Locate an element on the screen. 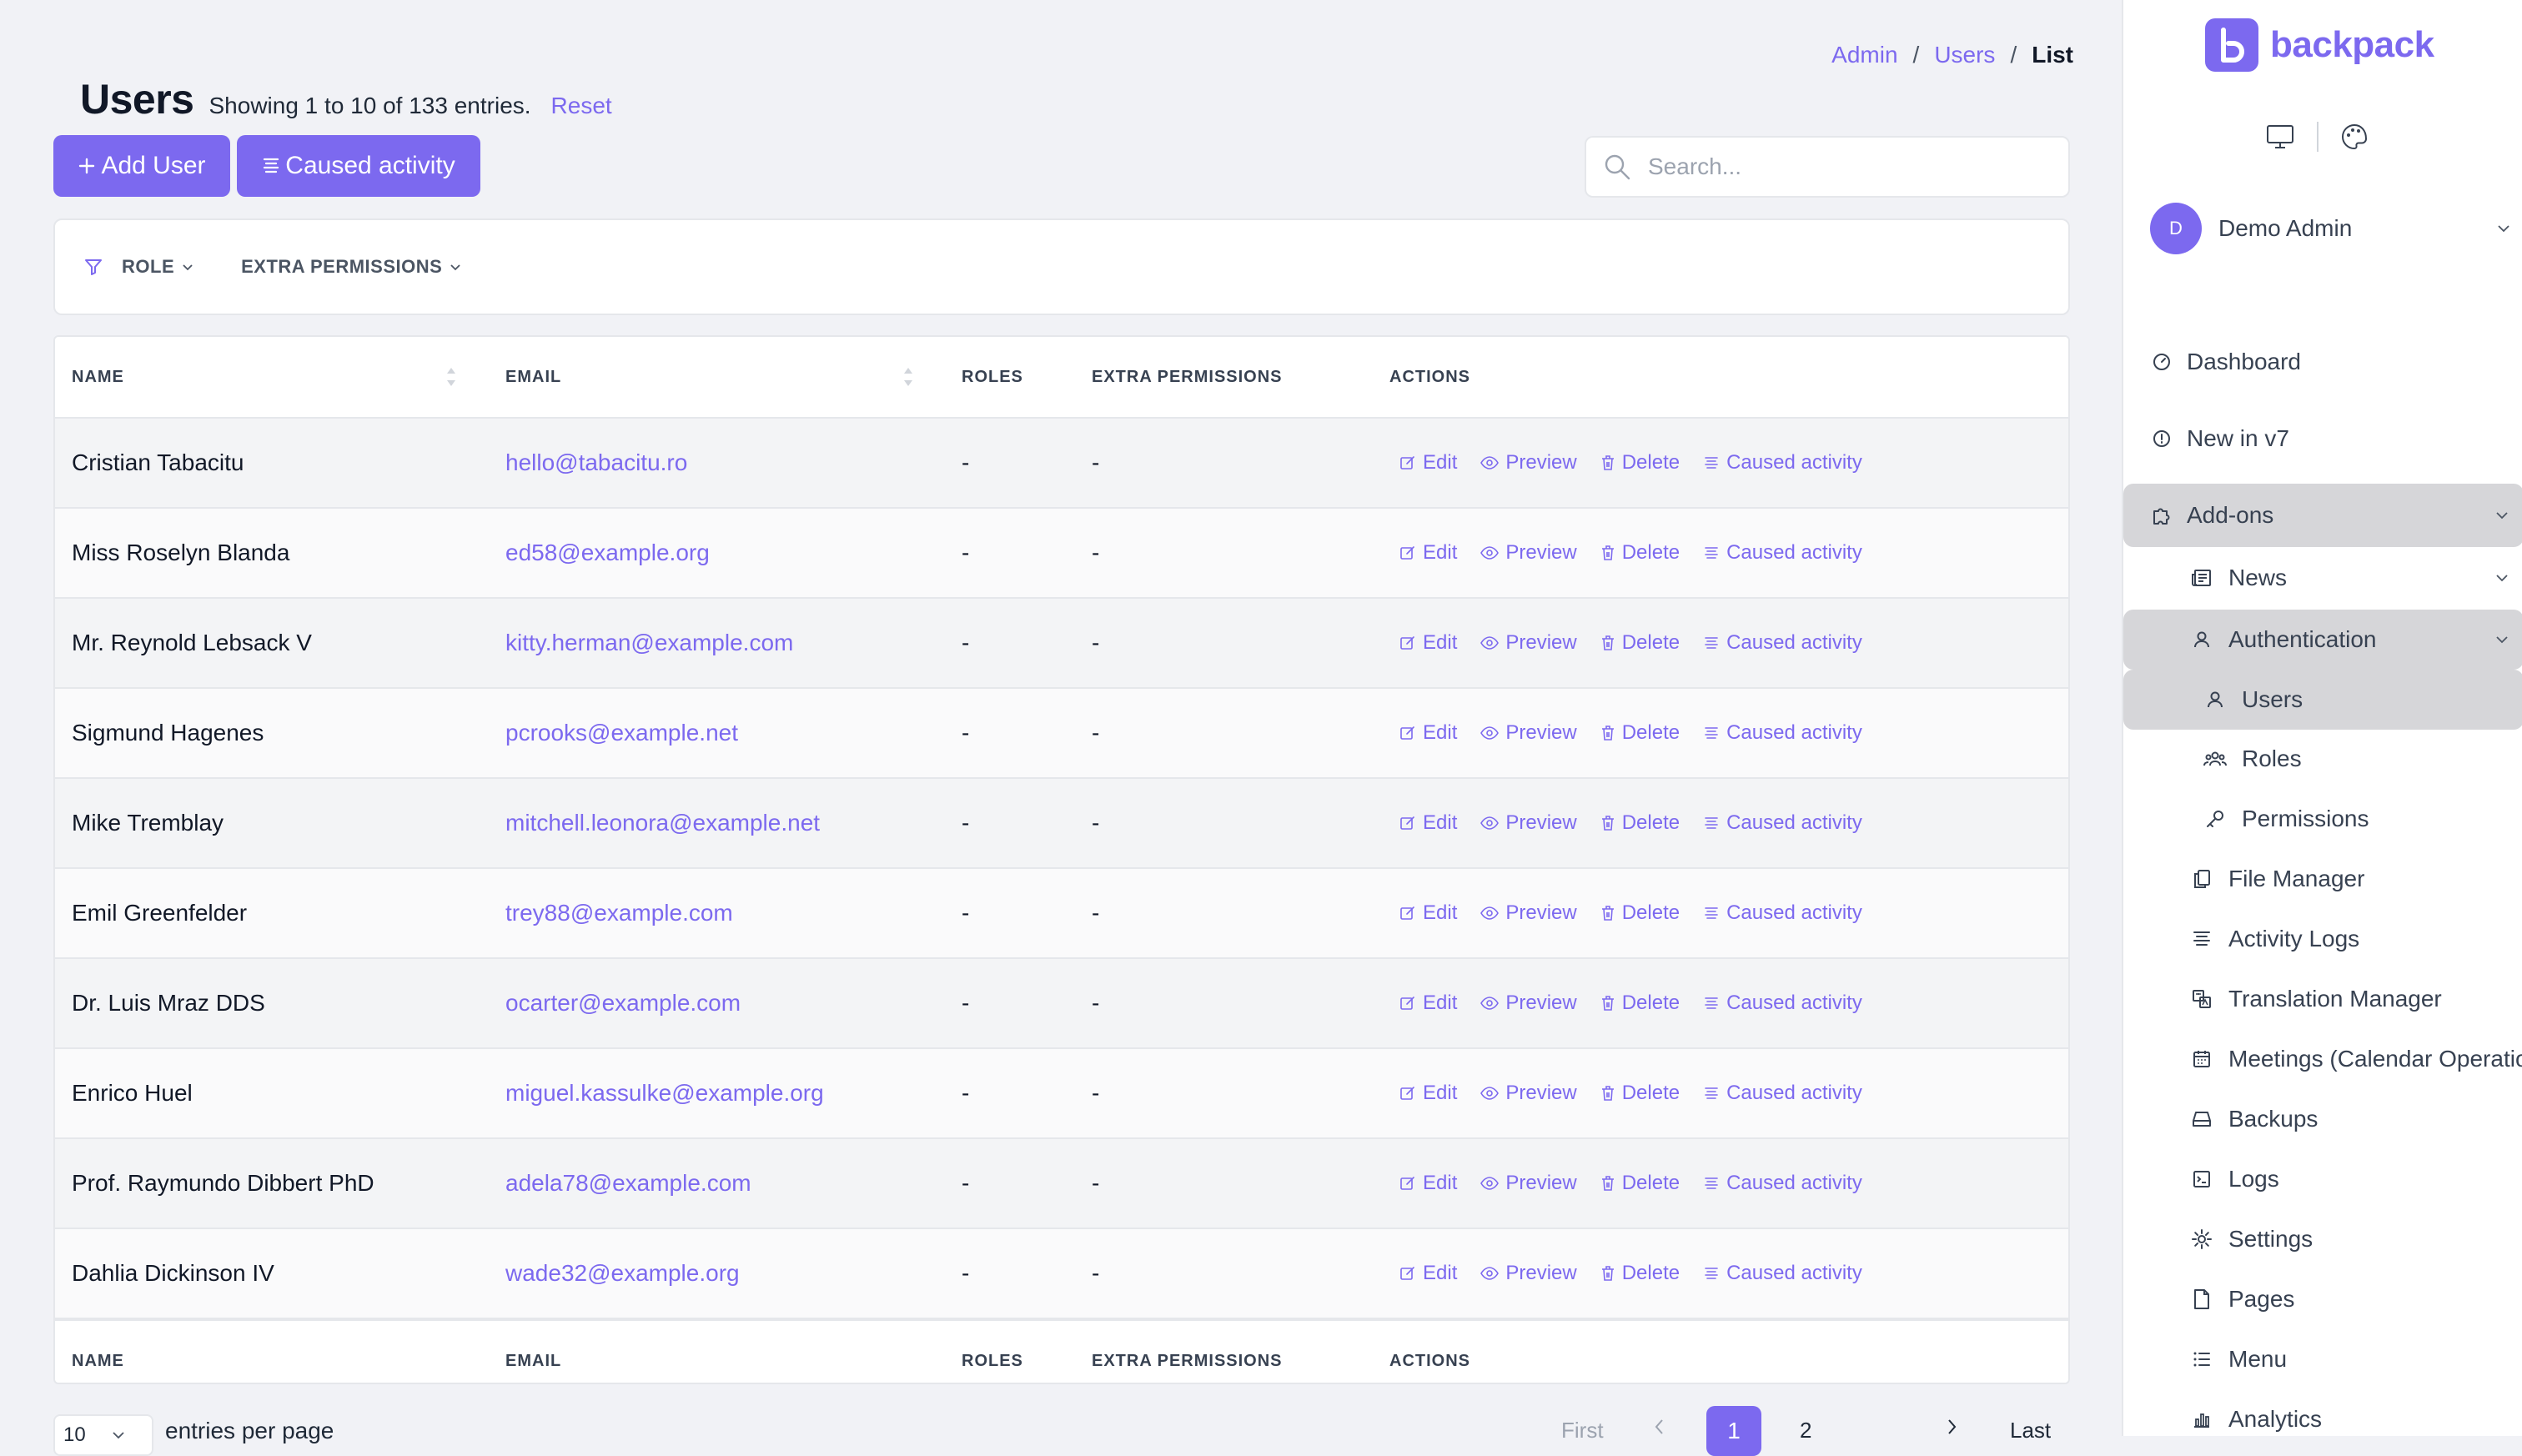 This screenshot has height=1456, width=2522. sidebar-item-file-manager: File Manager is located at coordinates (2322, 879).